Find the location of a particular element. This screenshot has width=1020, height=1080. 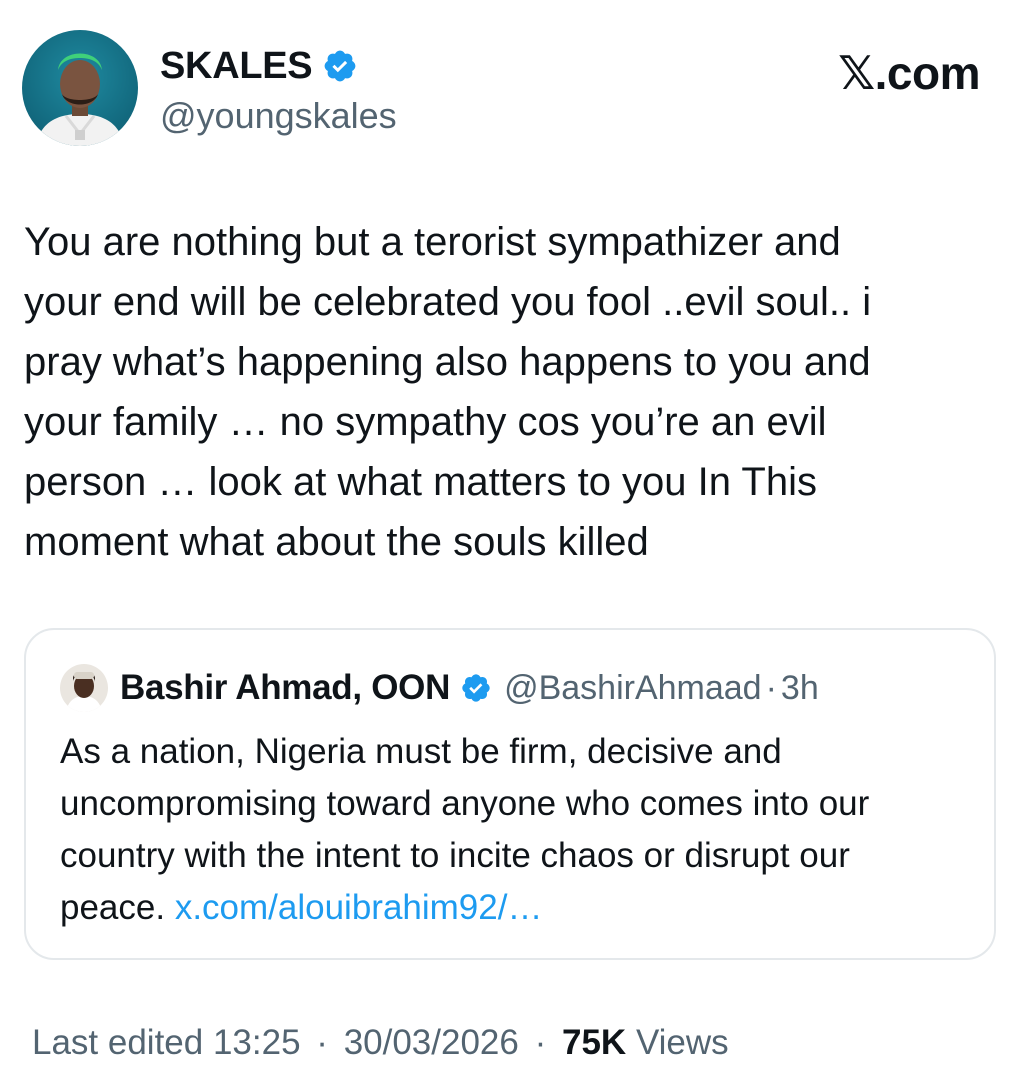

author-avatar is located at coordinates (80, 88).